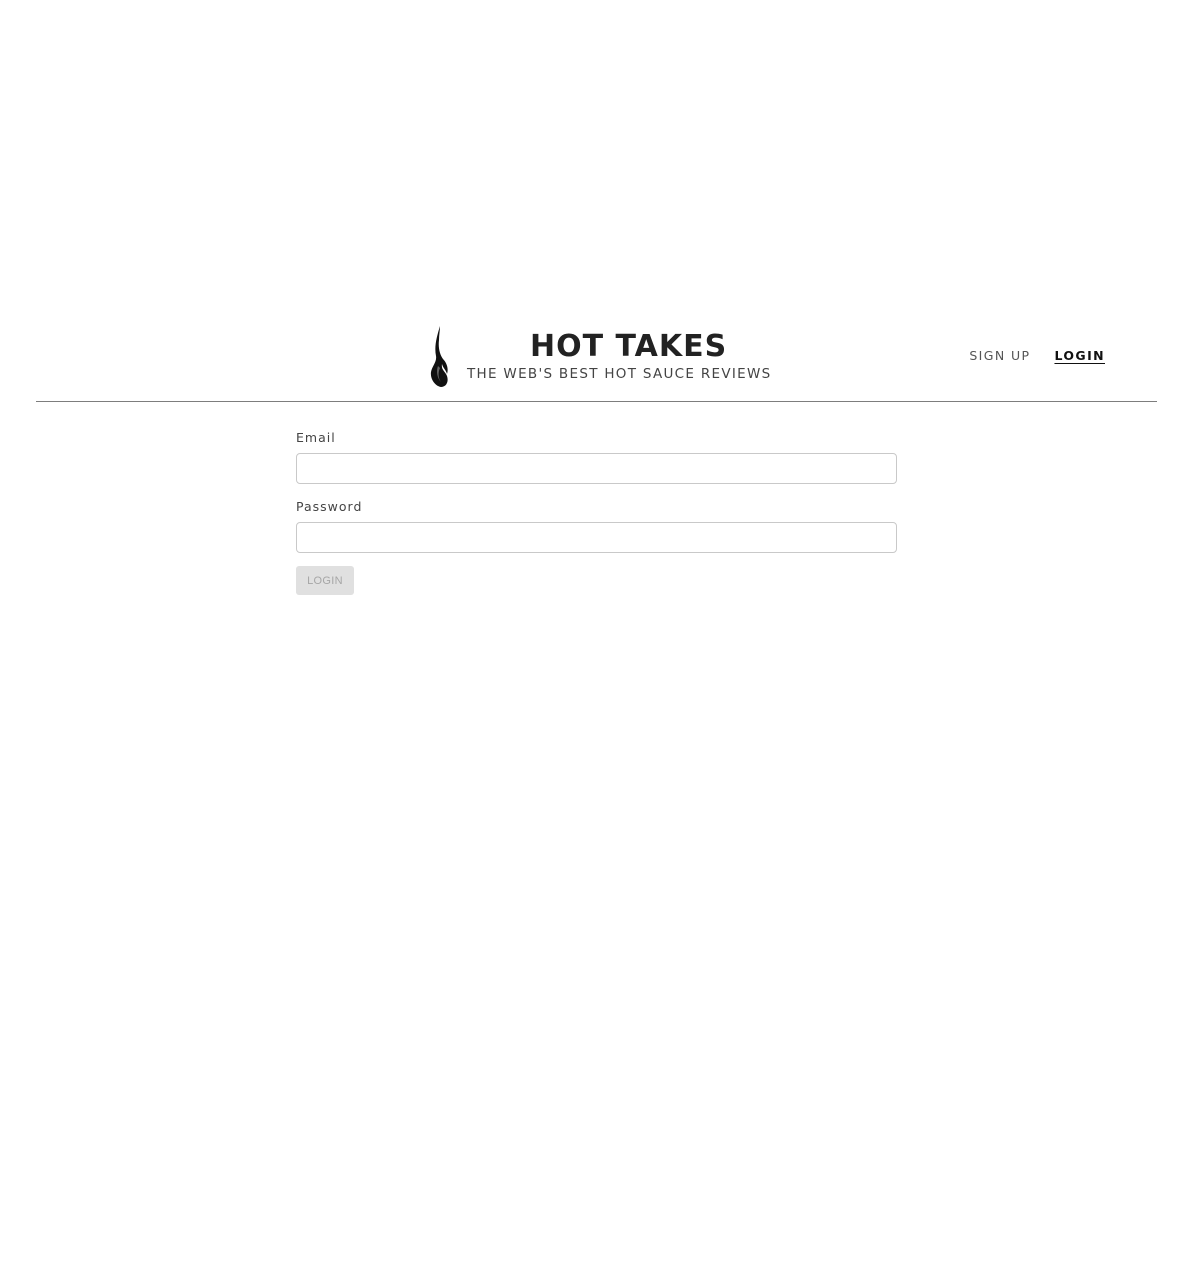 This screenshot has width=1200, height=1280. What do you see at coordinates (1079, 355) in the screenshot?
I see `nav-login-link: LOGIN` at bounding box center [1079, 355].